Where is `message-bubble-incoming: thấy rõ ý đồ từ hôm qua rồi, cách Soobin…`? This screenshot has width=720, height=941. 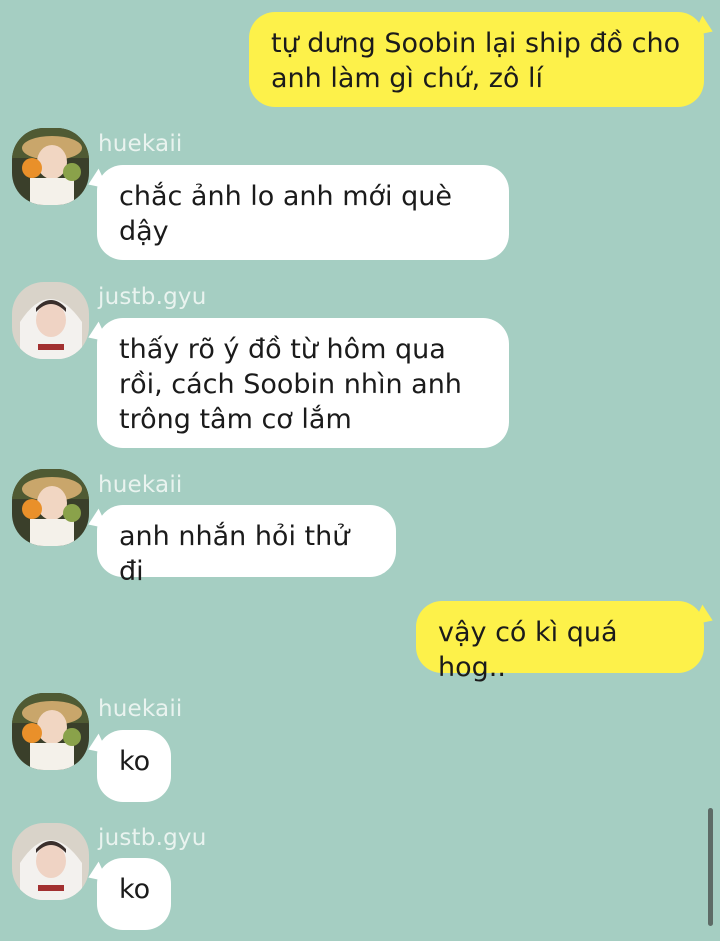 message-bubble-incoming: thấy rõ ý đồ từ hôm qua rồi, cách Soobin… is located at coordinates (303, 383).